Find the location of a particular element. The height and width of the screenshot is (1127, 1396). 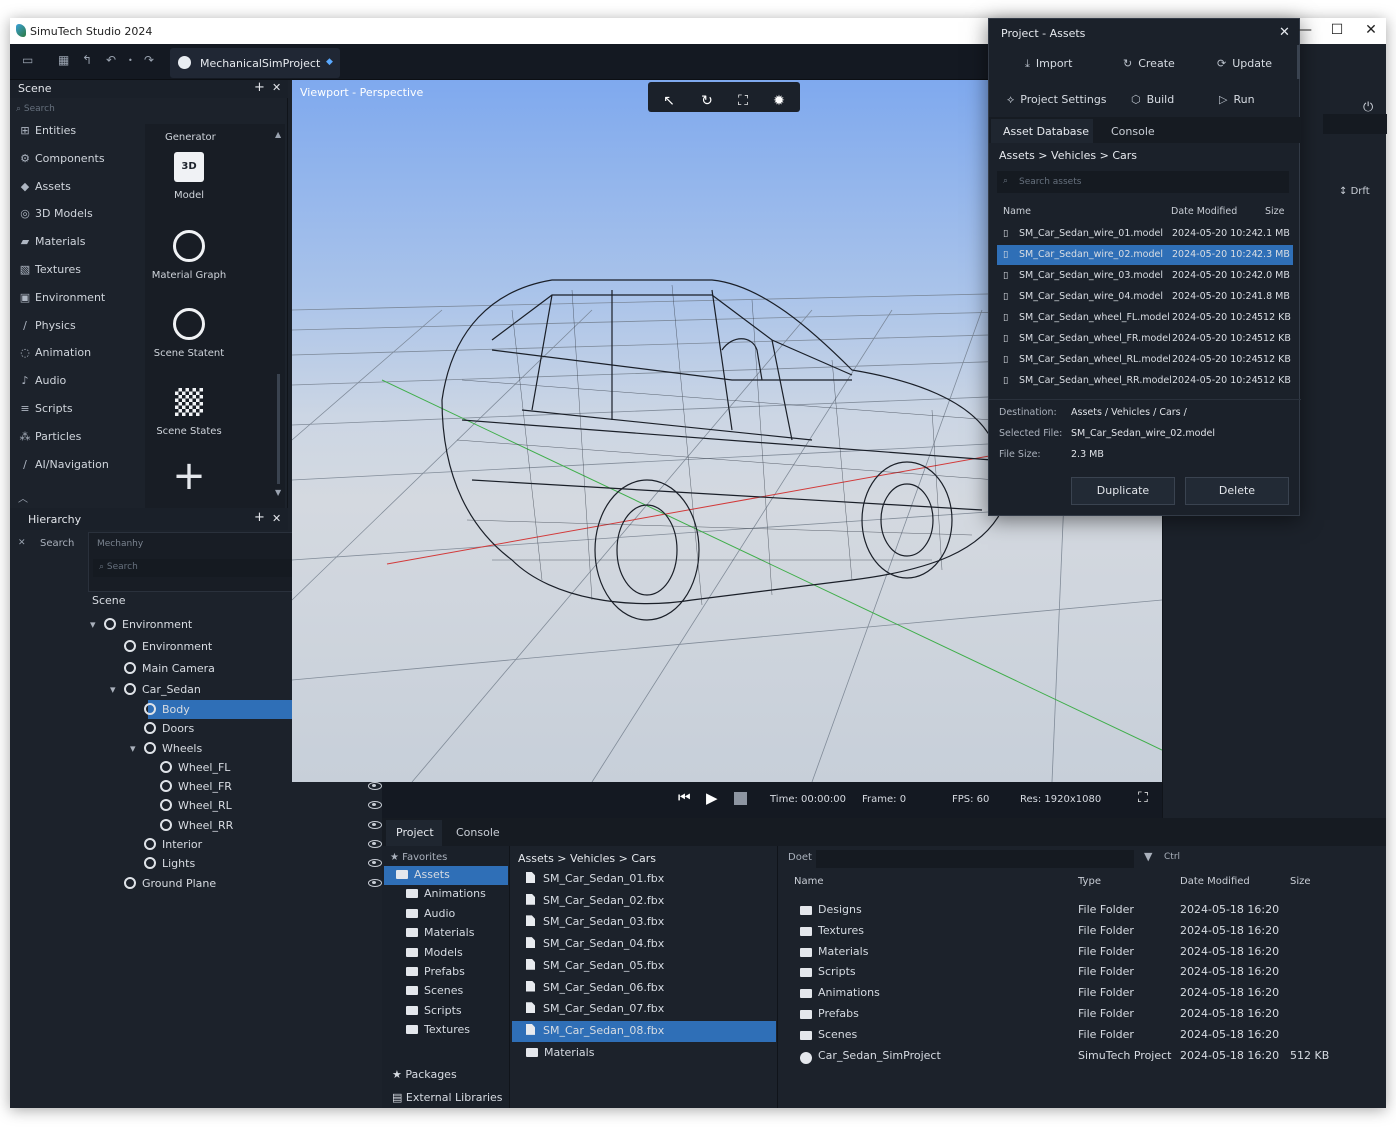

popup-action-button: ▷ Run is located at coordinates (1237, 99).